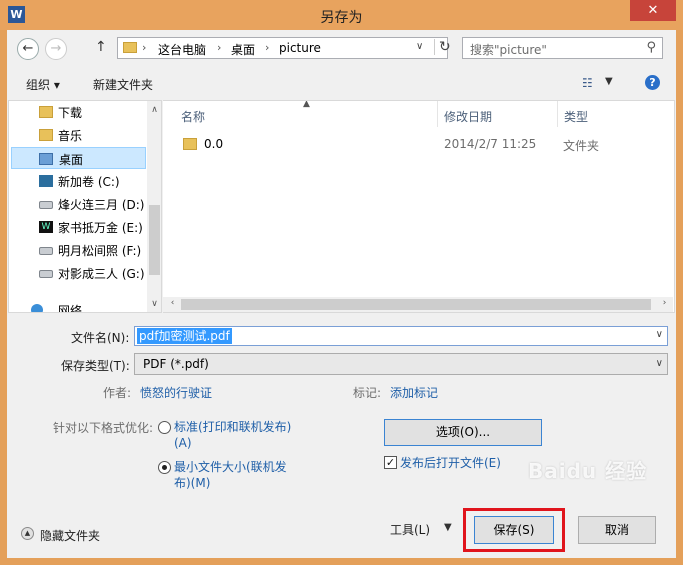 The width and height of the screenshot is (683, 565). I want to click on breadcrumb-desktop: 桌面, so click(243, 49).